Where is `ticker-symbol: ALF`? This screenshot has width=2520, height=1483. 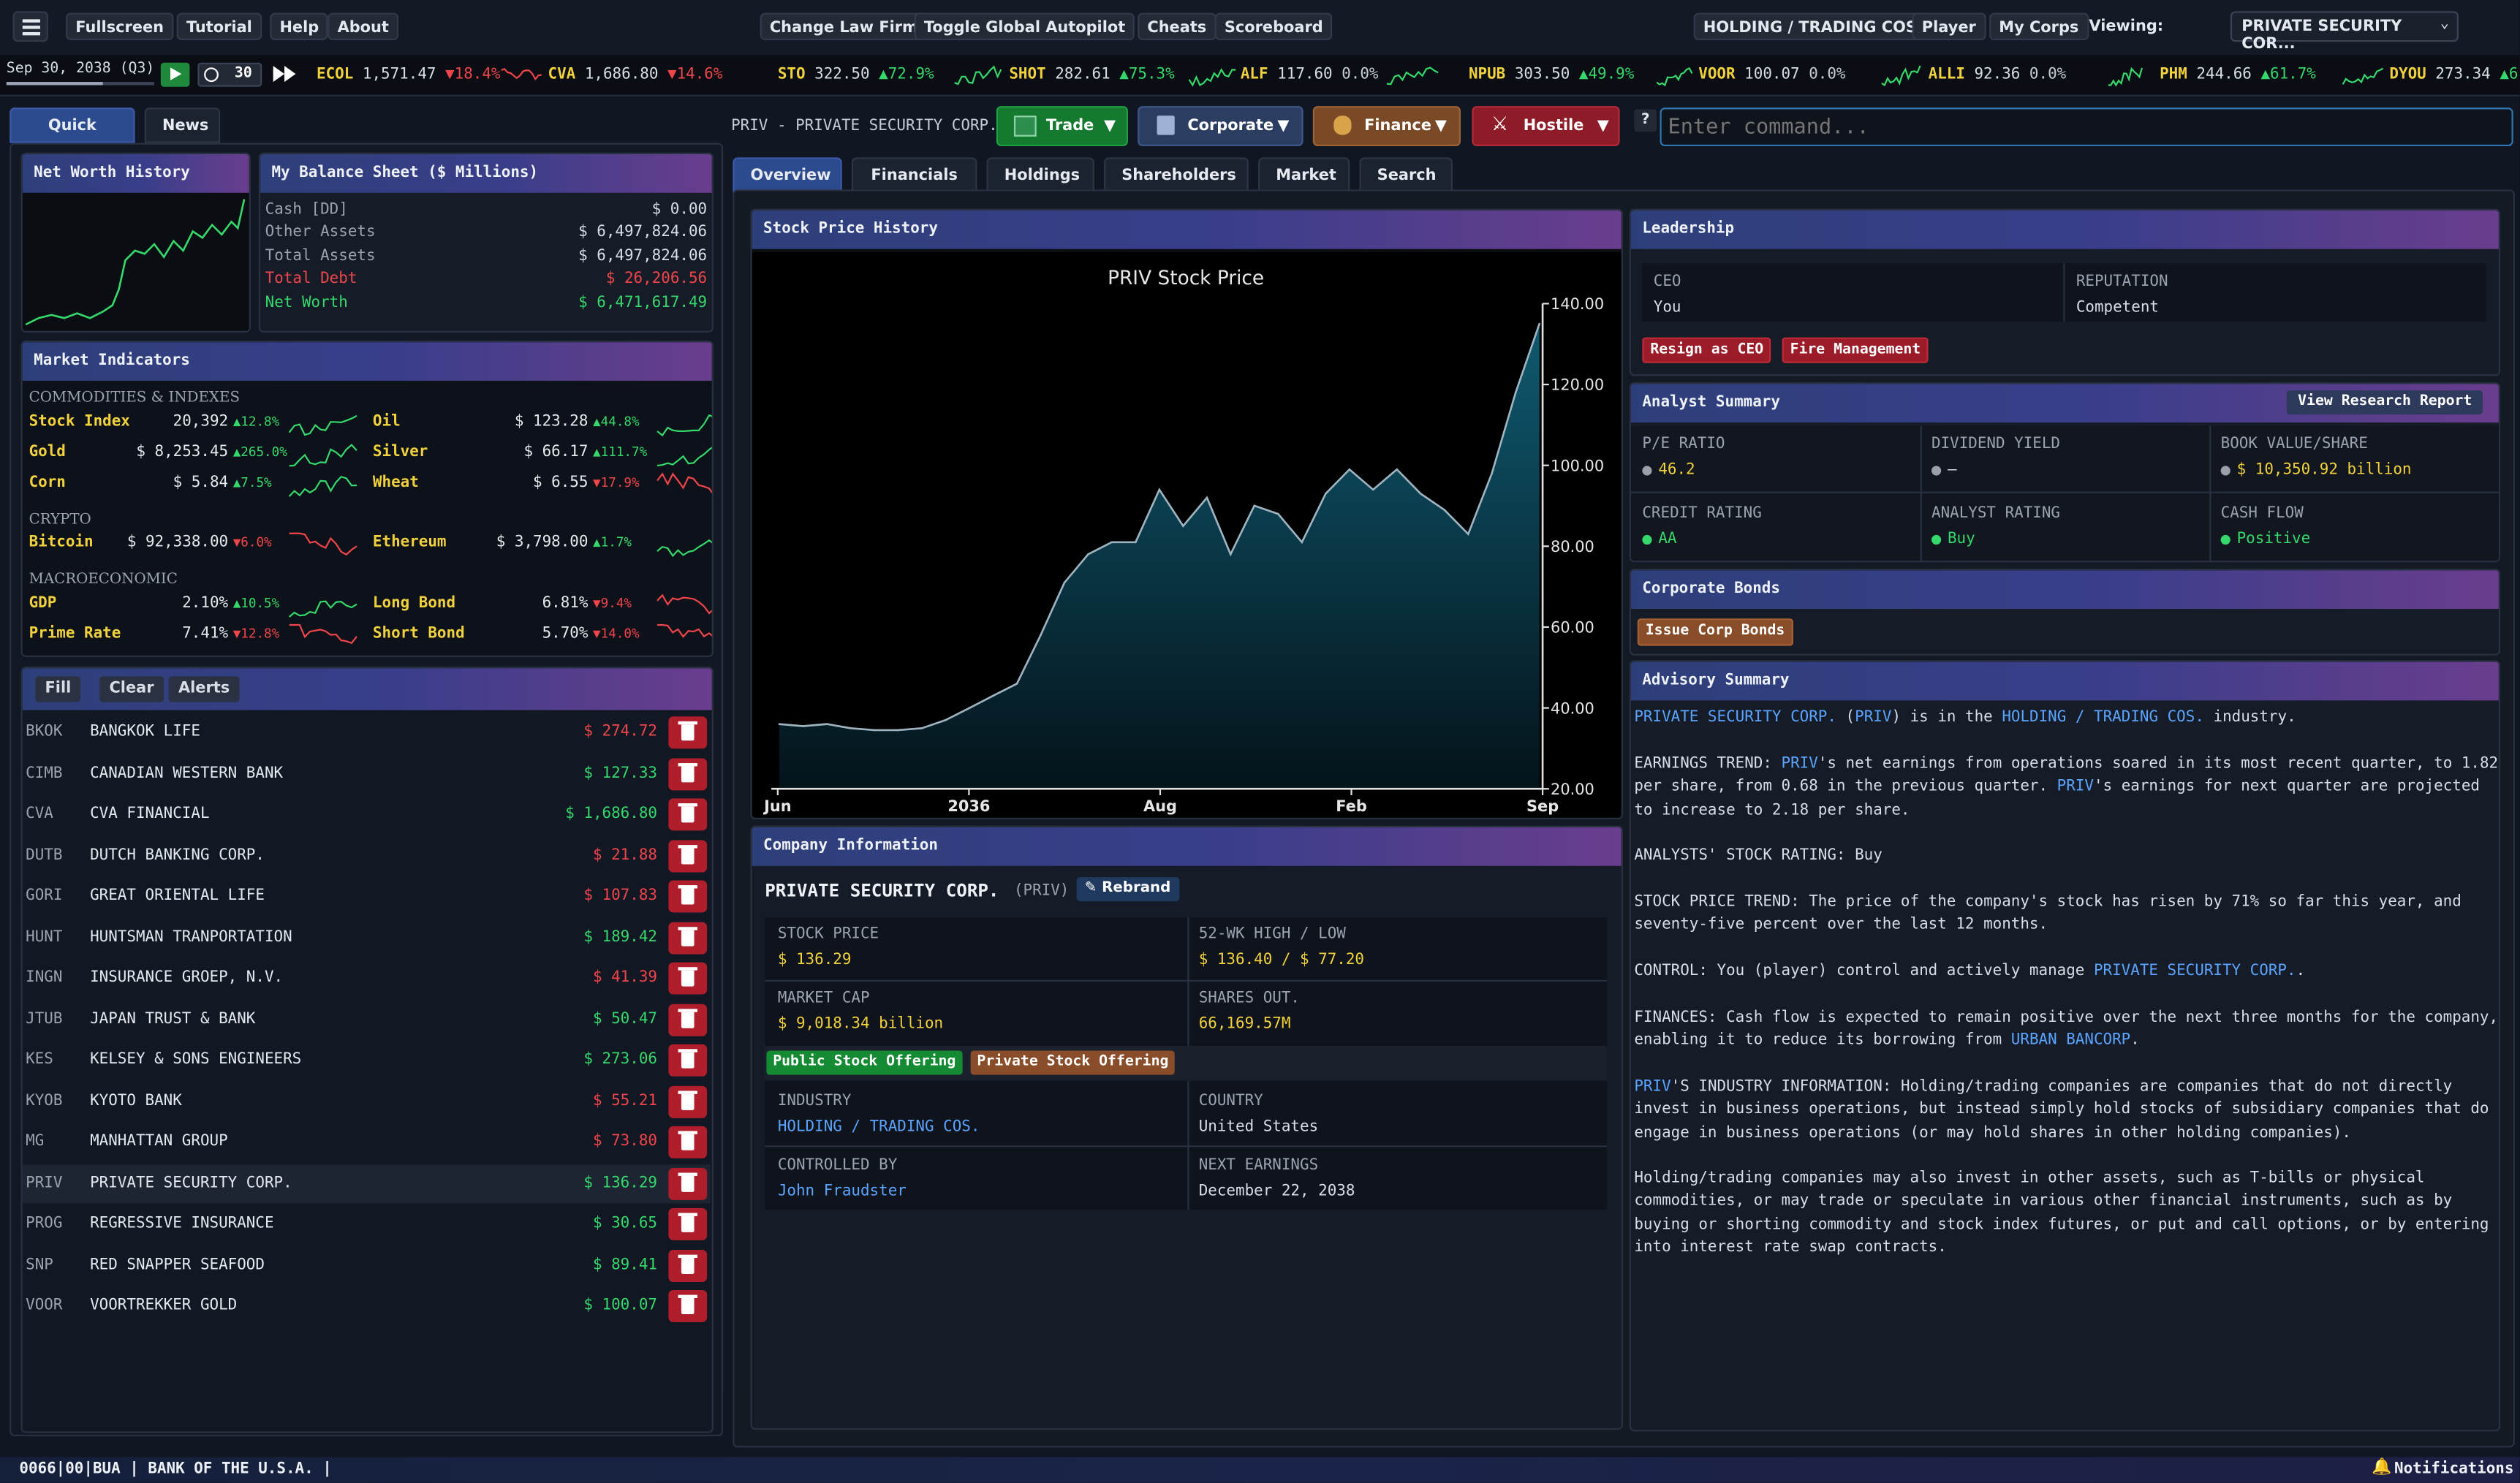
ticker-symbol: ALF is located at coordinates (1254, 75).